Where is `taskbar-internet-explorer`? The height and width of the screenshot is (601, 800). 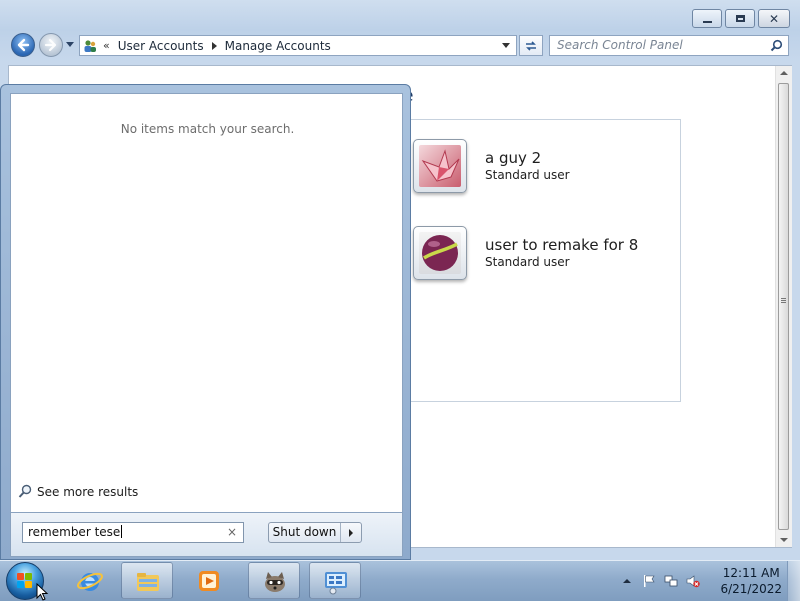
taskbar-internet-explorer is located at coordinates (90, 580).